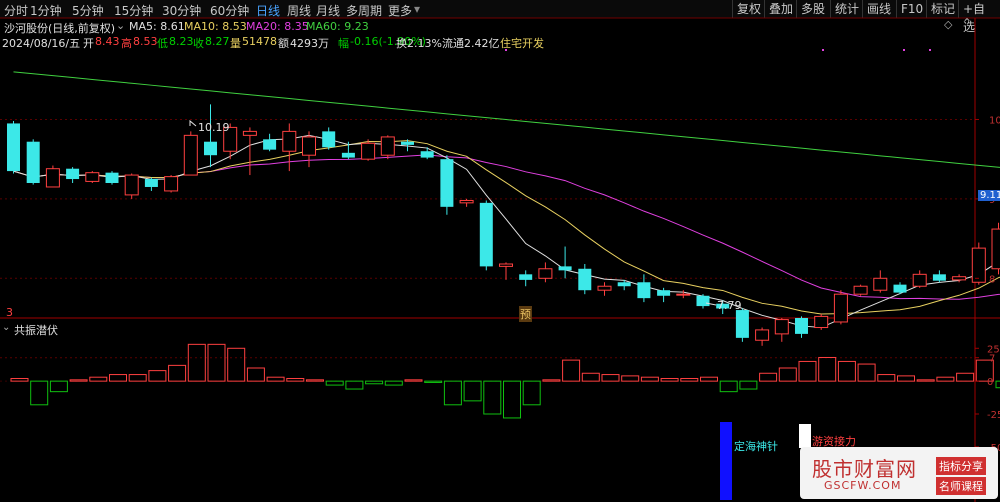  Describe the element at coordinates (525, 314) in the screenshot. I see `forecast-marker: 预` at that location.